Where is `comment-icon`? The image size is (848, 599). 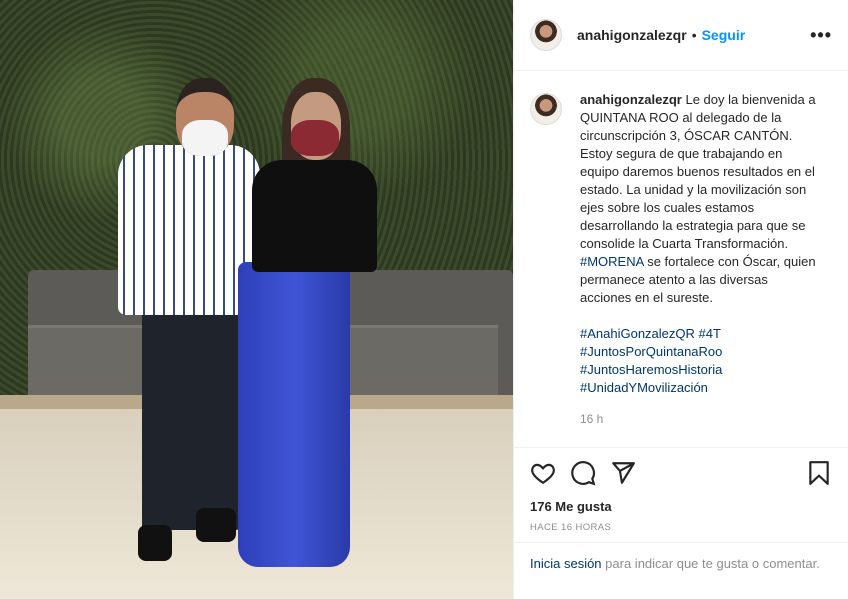
comment-icon is located at coordinates (583, 473).